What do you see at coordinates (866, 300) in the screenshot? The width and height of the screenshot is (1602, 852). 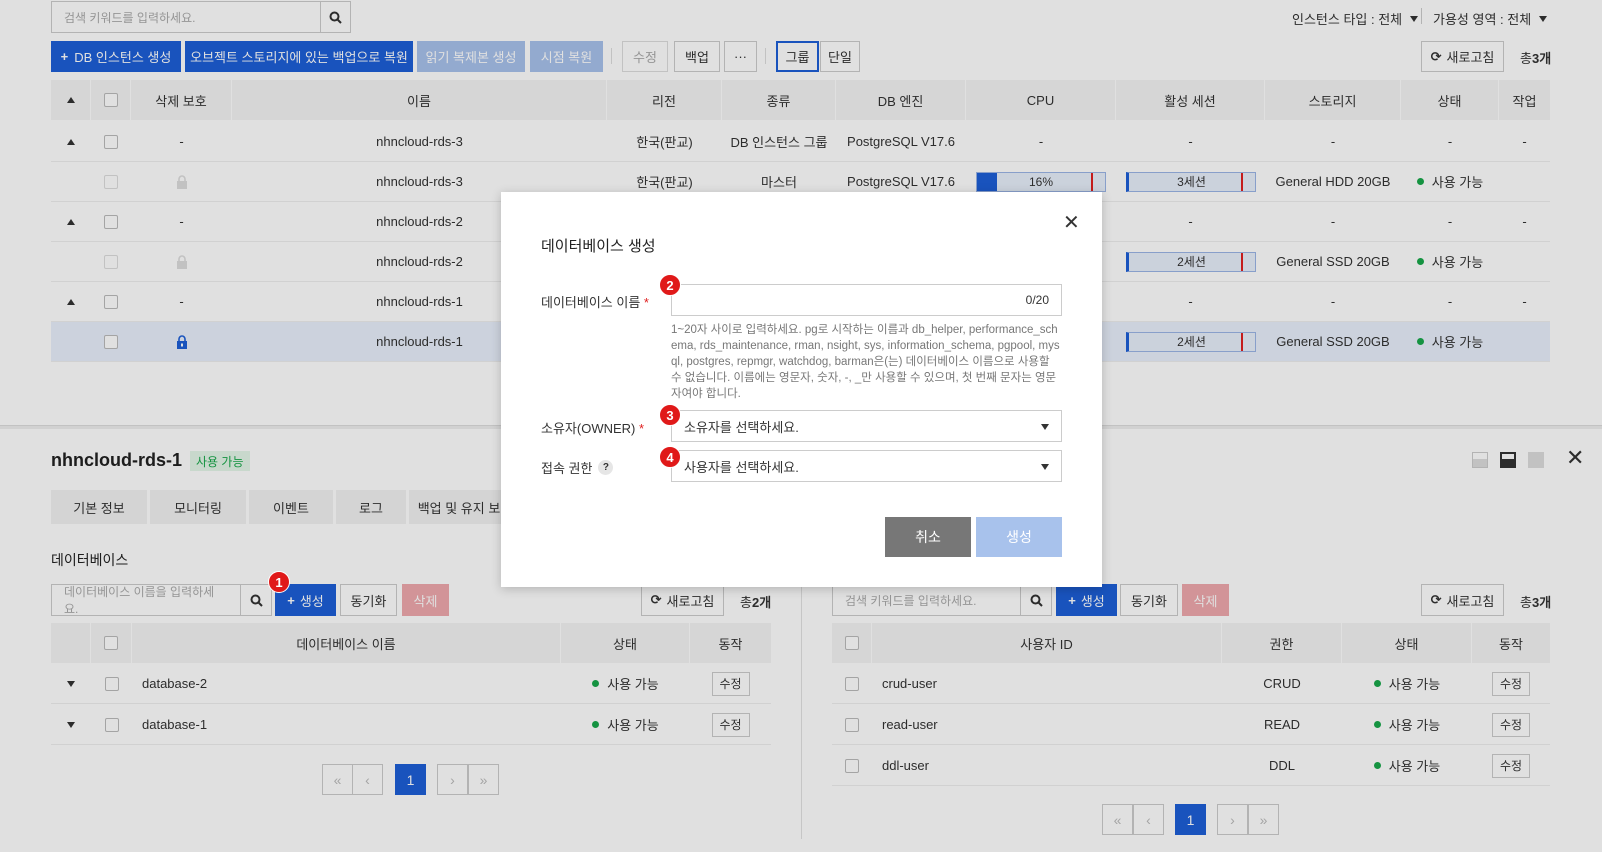 I see `db-name-input: 0/20` at bounding box center [866, 300].